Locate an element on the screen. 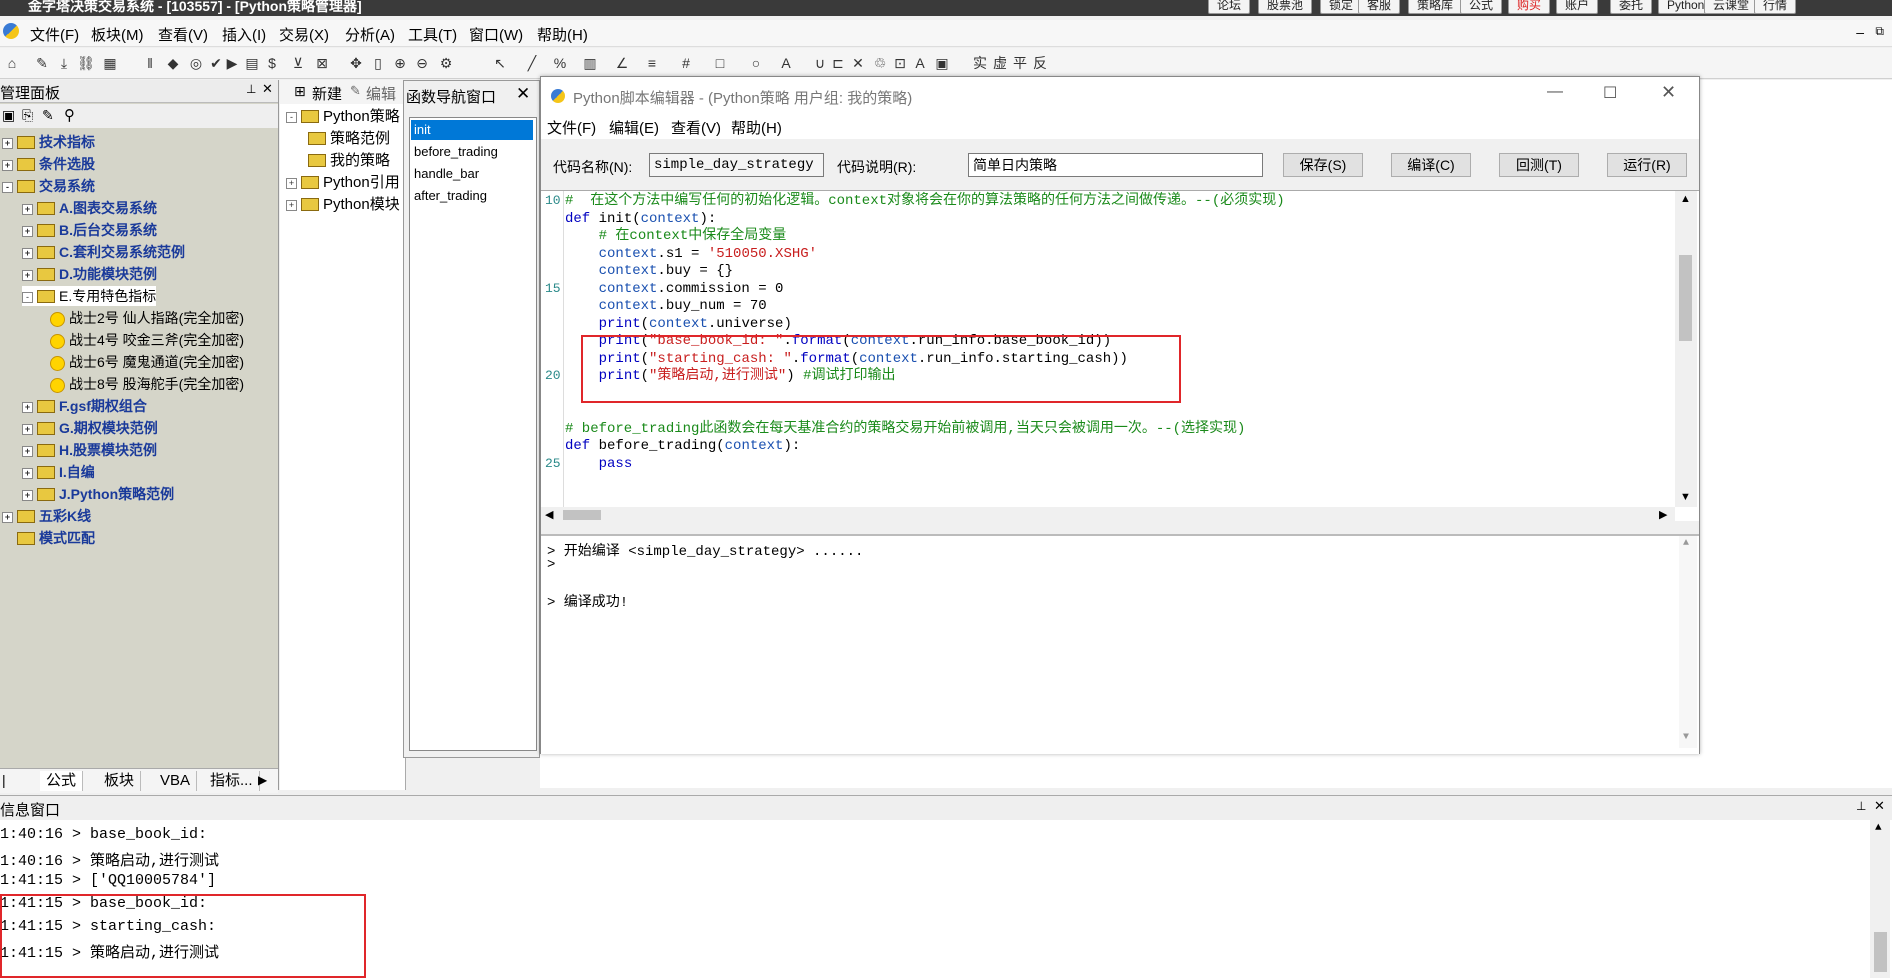 Image resolution: width=1892 pixels, height=978 pixels. tree-item: 战士2号 仙人指路(完全加密) is located at coordinates (147, 318).